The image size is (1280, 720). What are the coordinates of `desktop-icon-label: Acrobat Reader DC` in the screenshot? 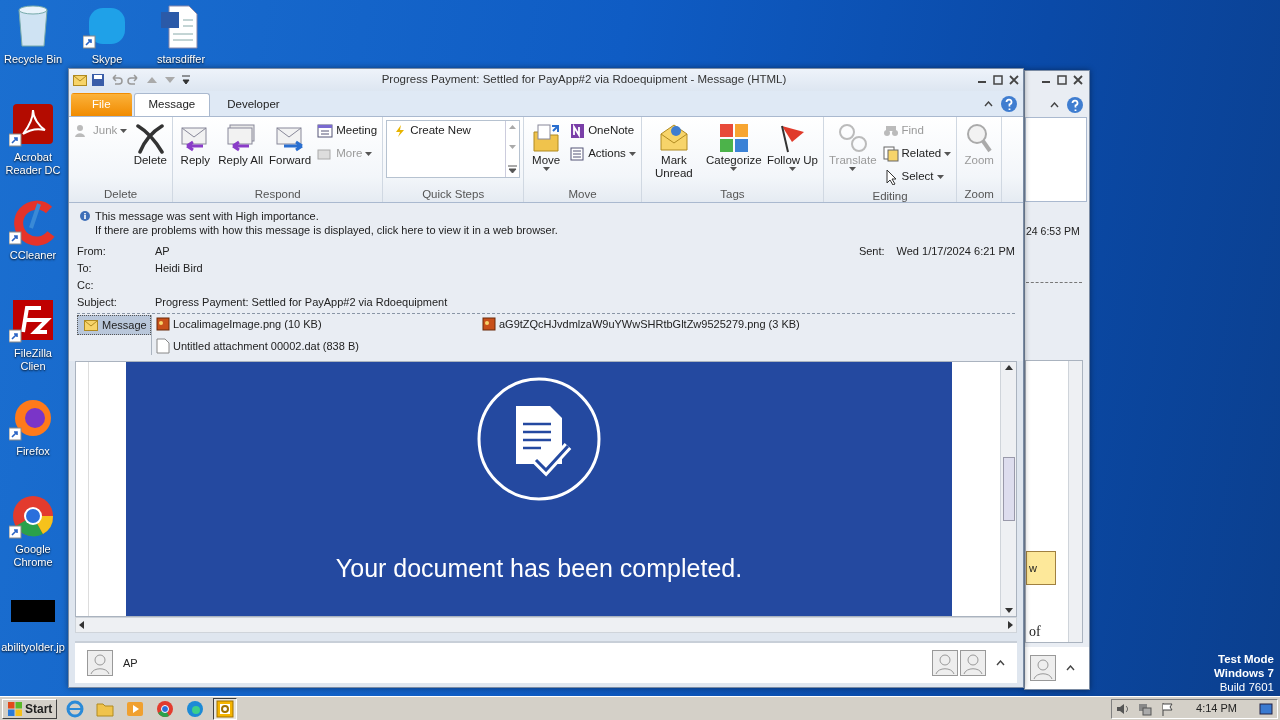 It's located at (33, 164).